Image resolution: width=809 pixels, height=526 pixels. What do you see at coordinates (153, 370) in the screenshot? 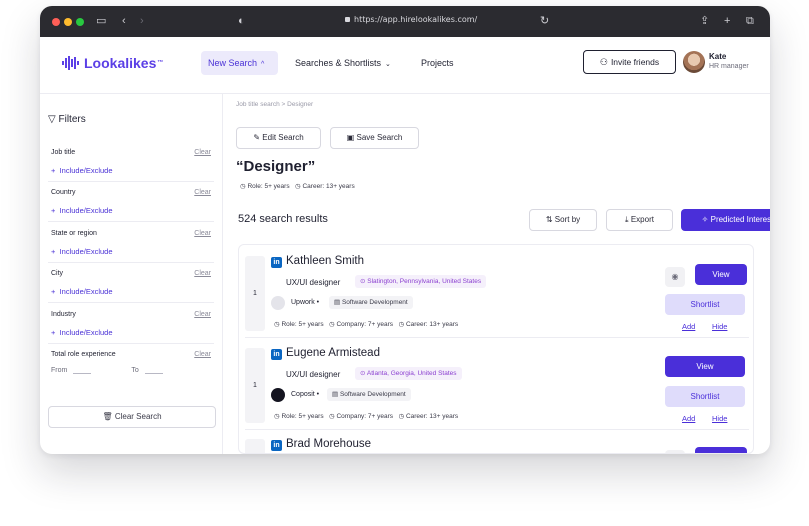
I see `to-input` at bounding box center [153, 370].